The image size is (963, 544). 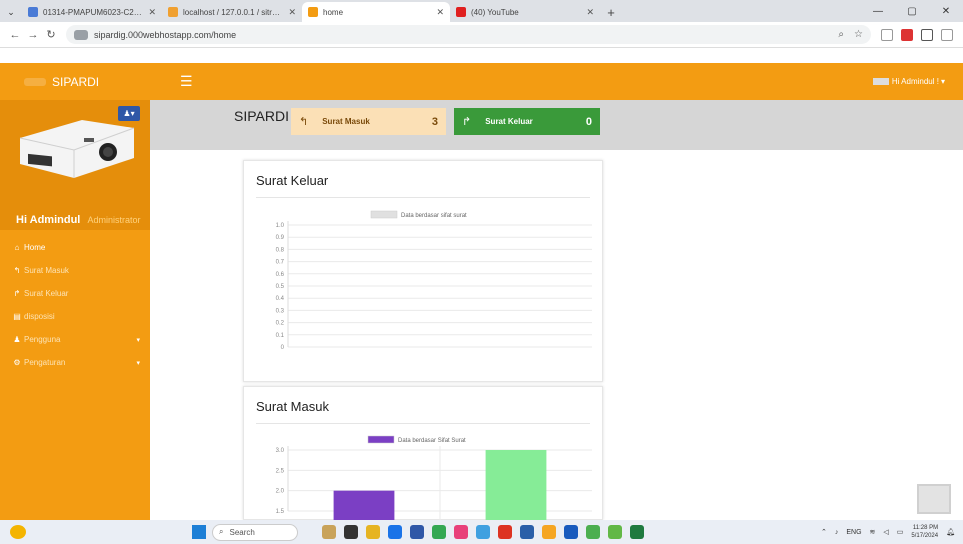 I want to click on surat-masuk-box: ↰ Surat Masuk 3, so click(x=368, y=121).